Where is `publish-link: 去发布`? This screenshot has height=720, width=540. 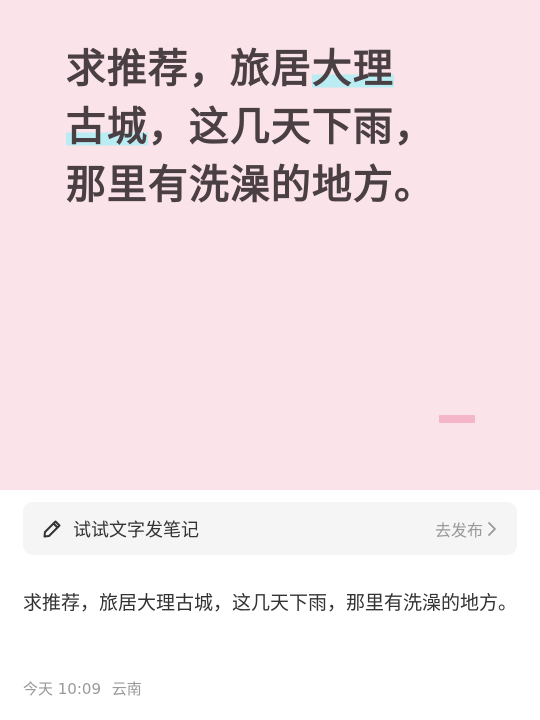
publish-link: 去发布 is located at coordinates (459, 529).